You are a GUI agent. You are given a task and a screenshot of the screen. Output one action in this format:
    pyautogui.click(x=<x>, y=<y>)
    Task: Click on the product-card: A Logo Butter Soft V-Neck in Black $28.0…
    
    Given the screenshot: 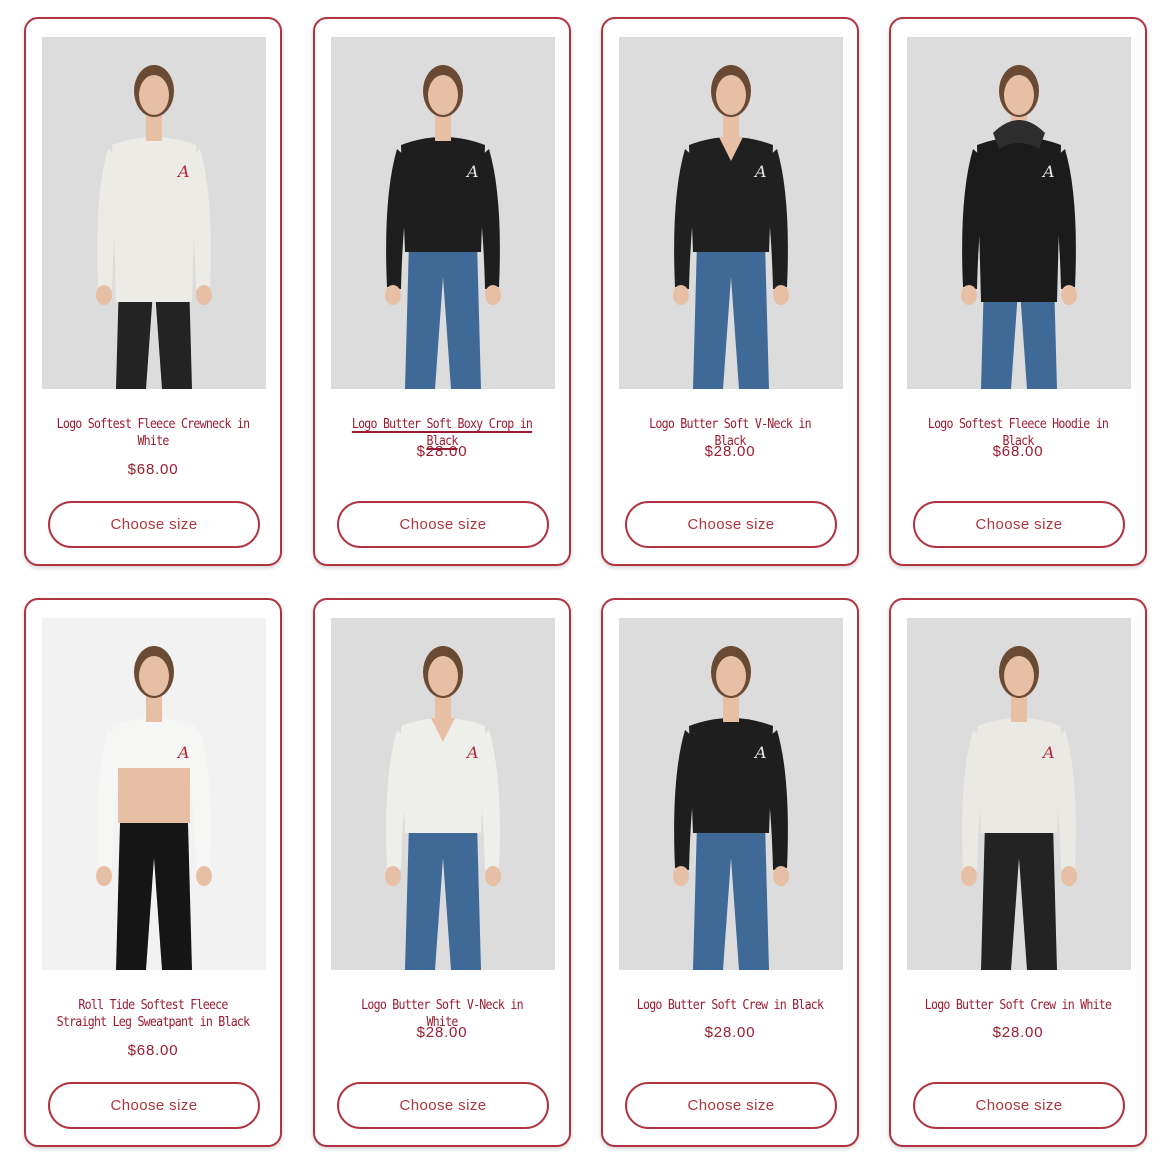 What is the action you would take?
    pyautogui.click(x=730, y=291)
    